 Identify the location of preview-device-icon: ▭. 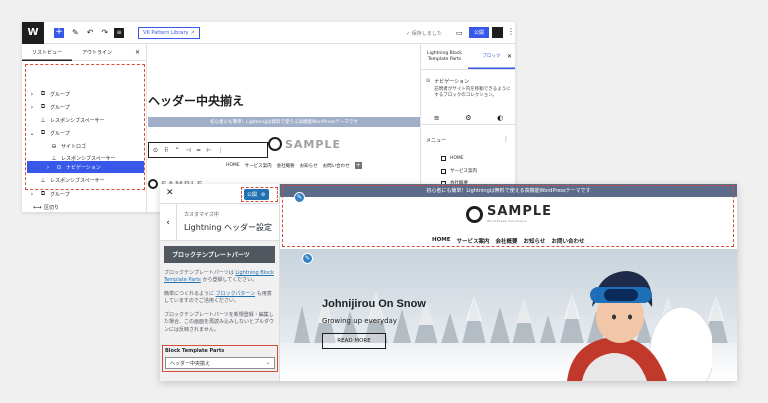
(459, 33).